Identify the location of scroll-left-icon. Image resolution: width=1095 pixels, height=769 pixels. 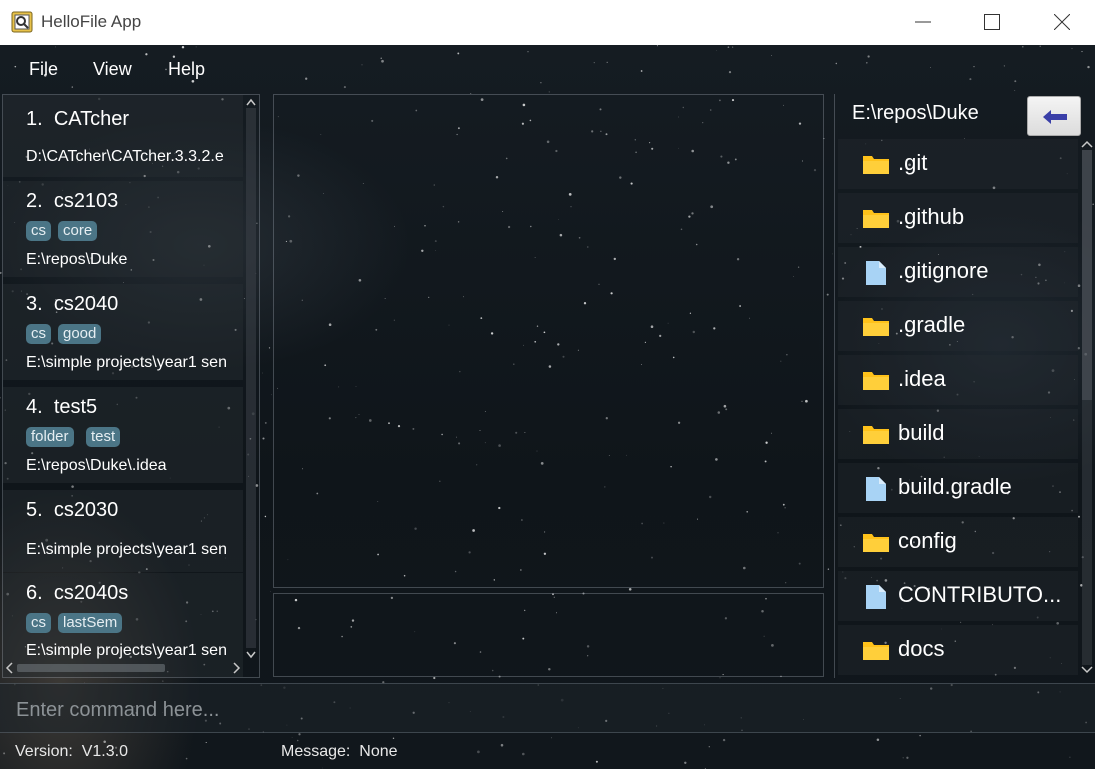
(9, 668).